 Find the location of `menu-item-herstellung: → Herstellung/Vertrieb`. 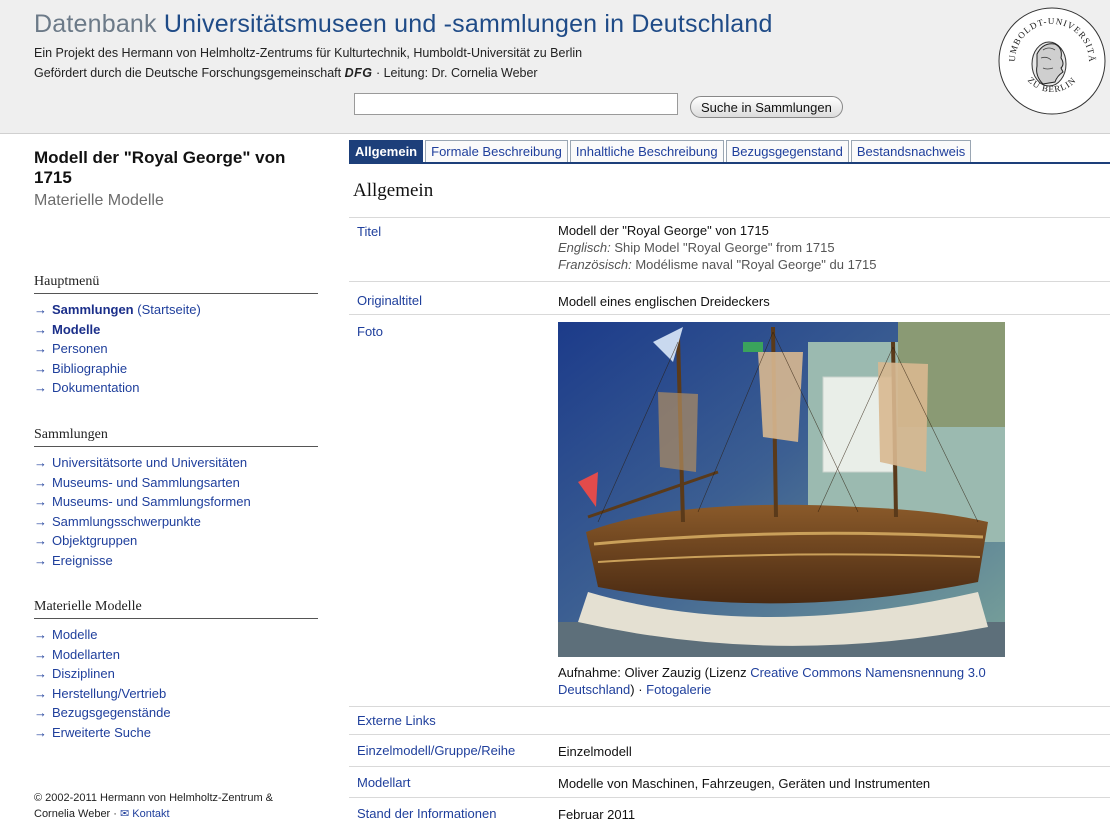

menu-item-herstellung: → Herstellung/Vertrieb is located at coordinates (102, 694).